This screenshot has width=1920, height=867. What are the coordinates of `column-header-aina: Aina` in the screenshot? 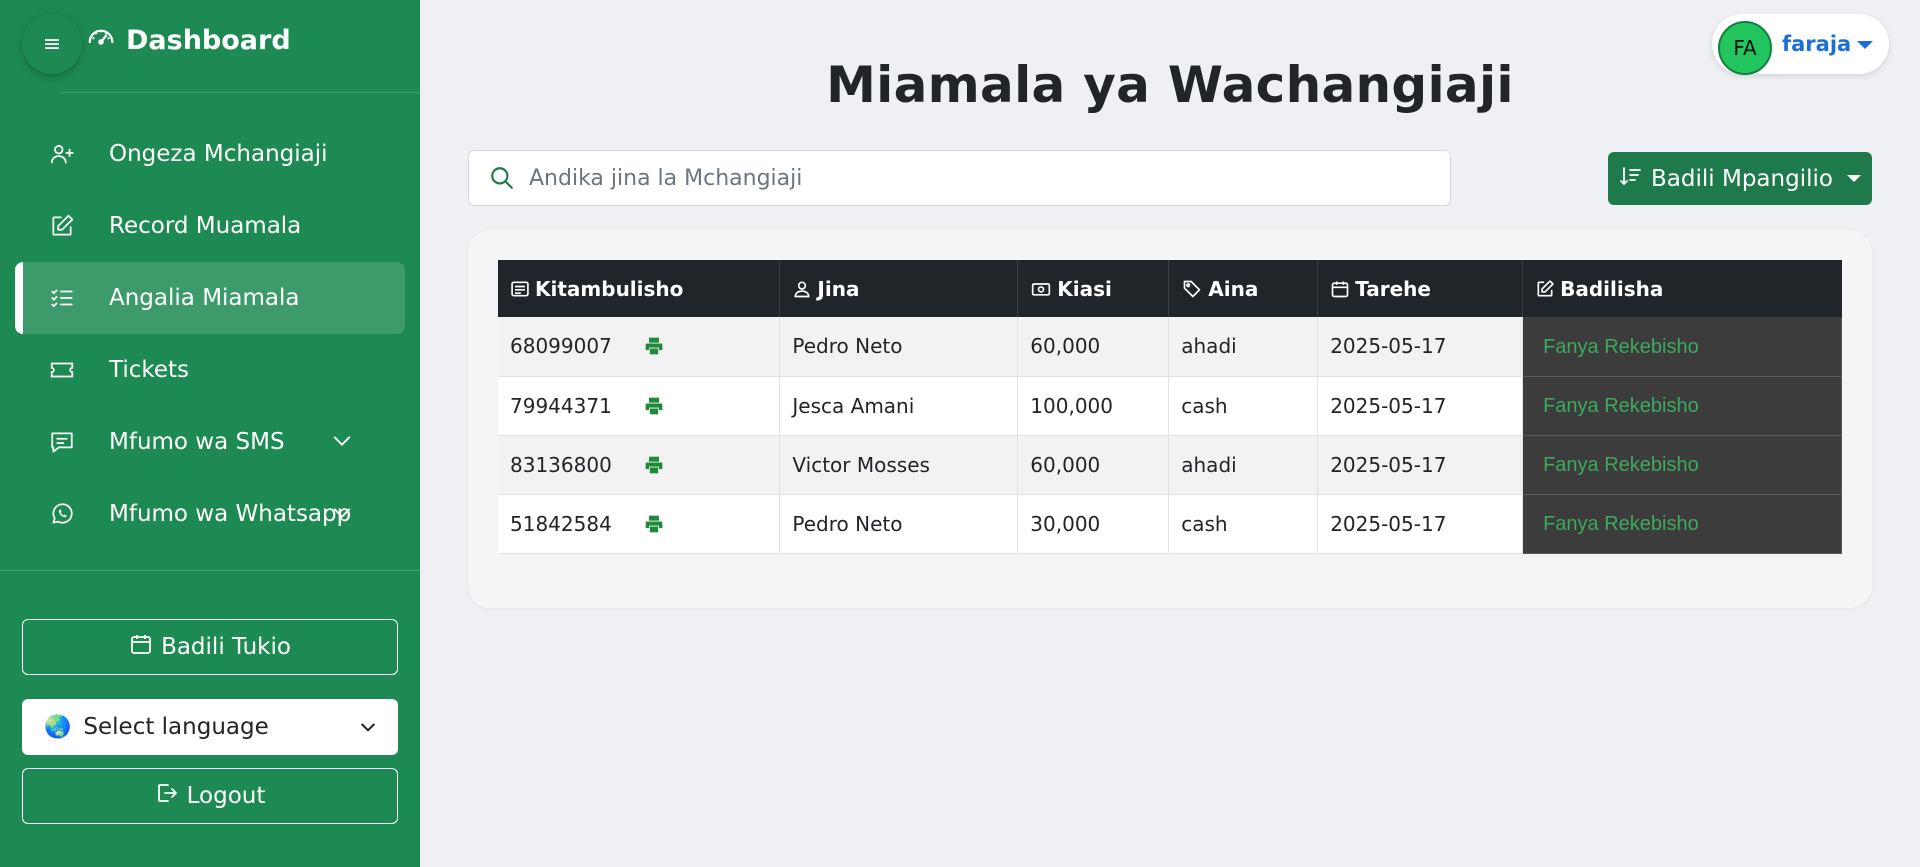 It's located at (1243, 288).